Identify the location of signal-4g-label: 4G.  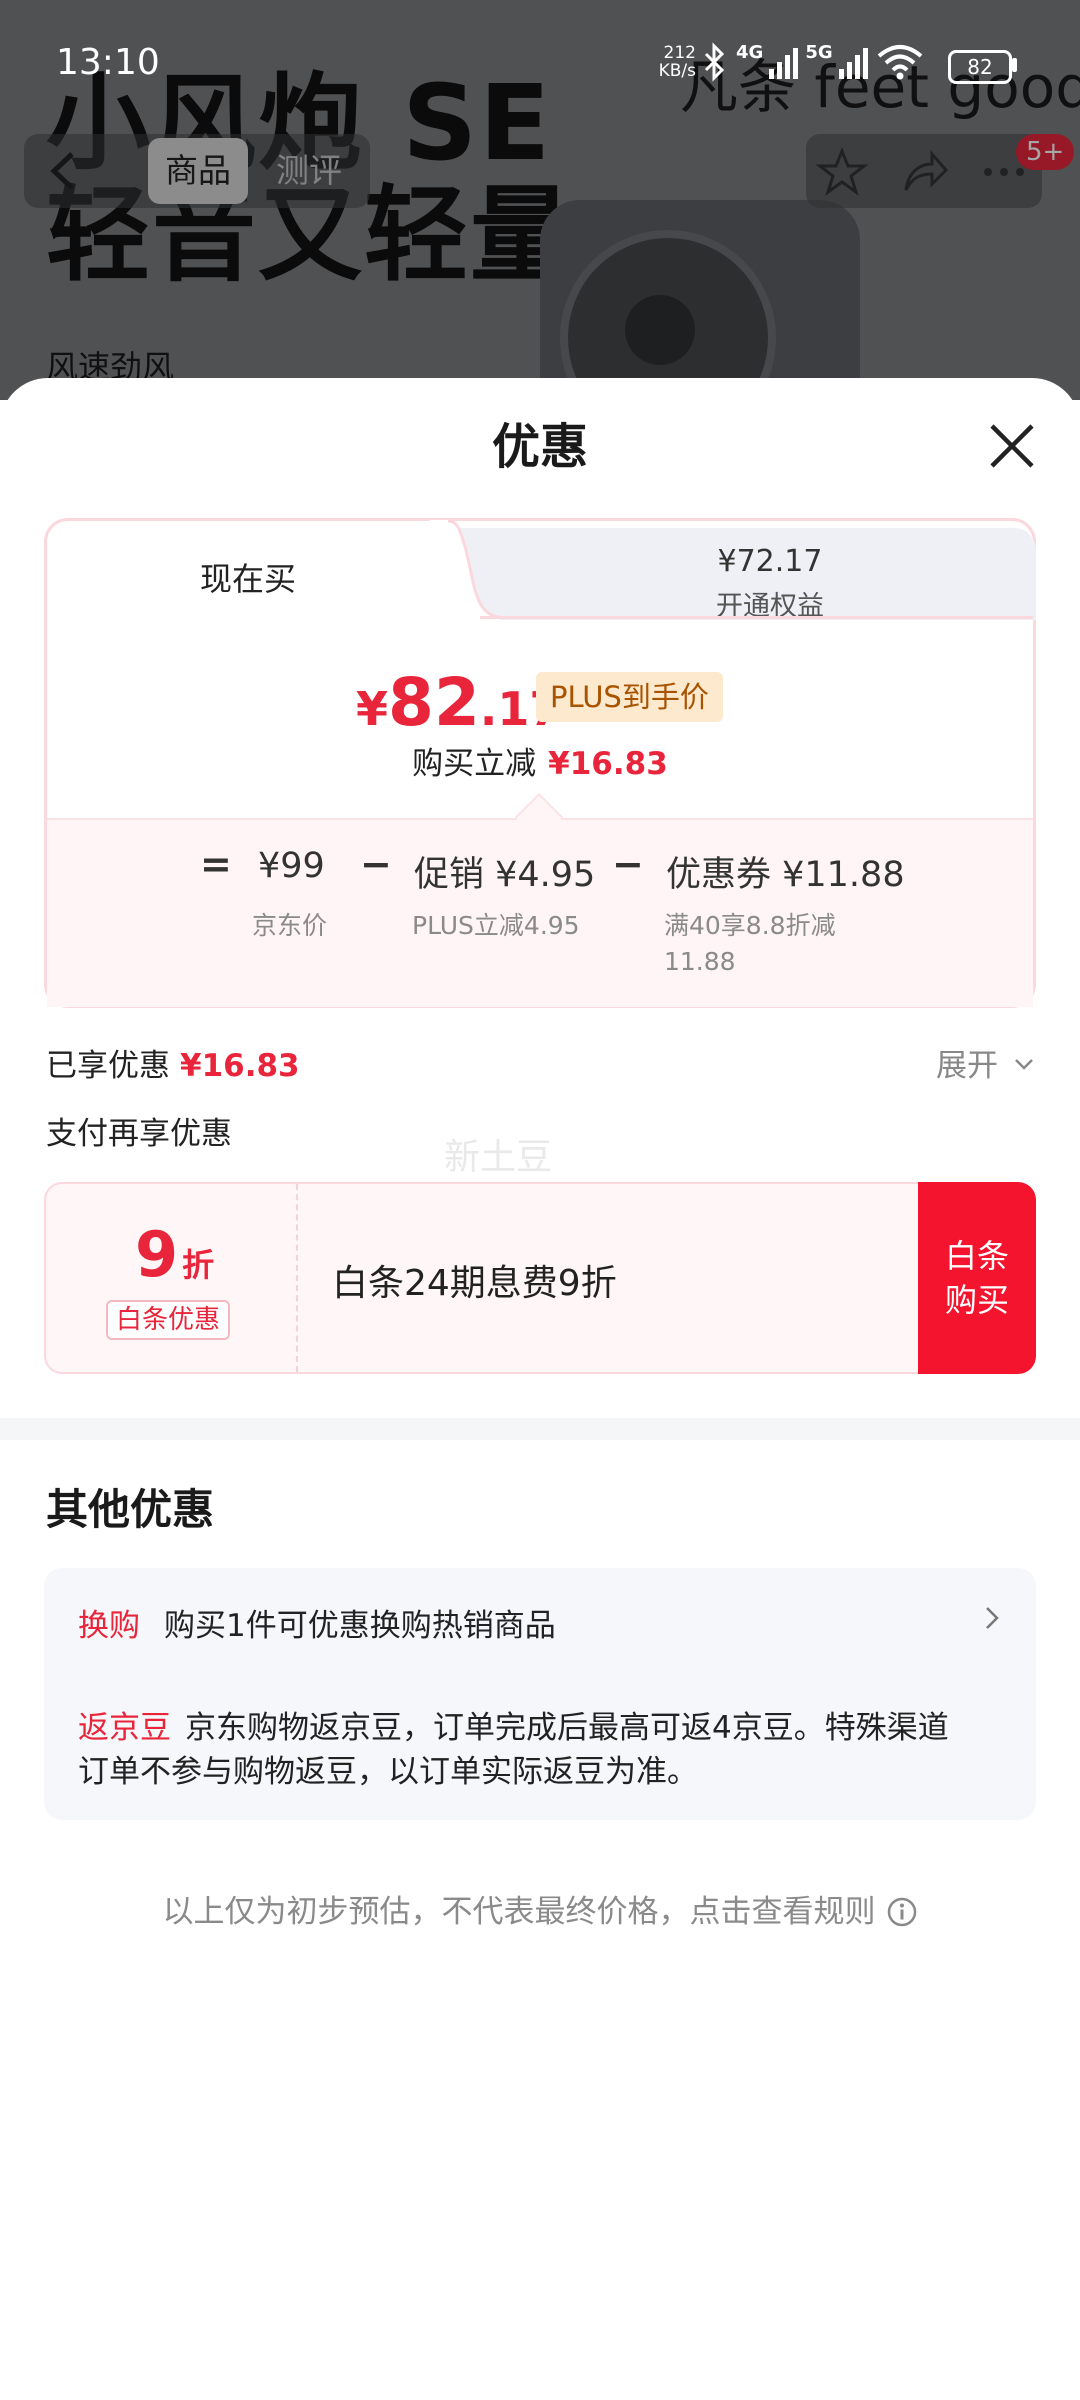
(750, 52).